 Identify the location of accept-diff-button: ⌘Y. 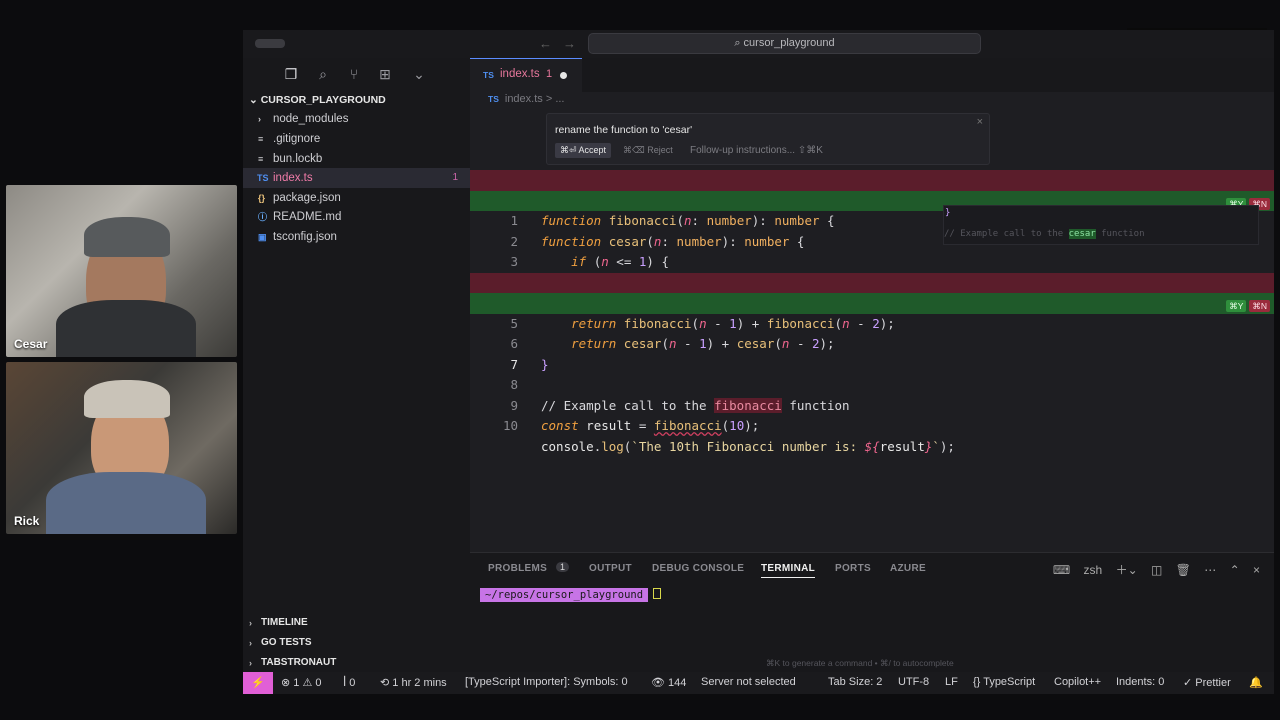
(1236, 306).